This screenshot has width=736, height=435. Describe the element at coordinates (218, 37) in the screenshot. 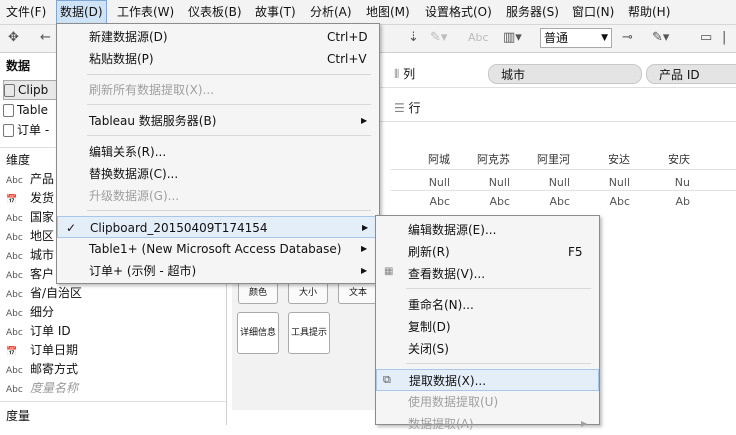

I see `data-menu-item: 新建数据源(D) Ctrl+D` at that location.